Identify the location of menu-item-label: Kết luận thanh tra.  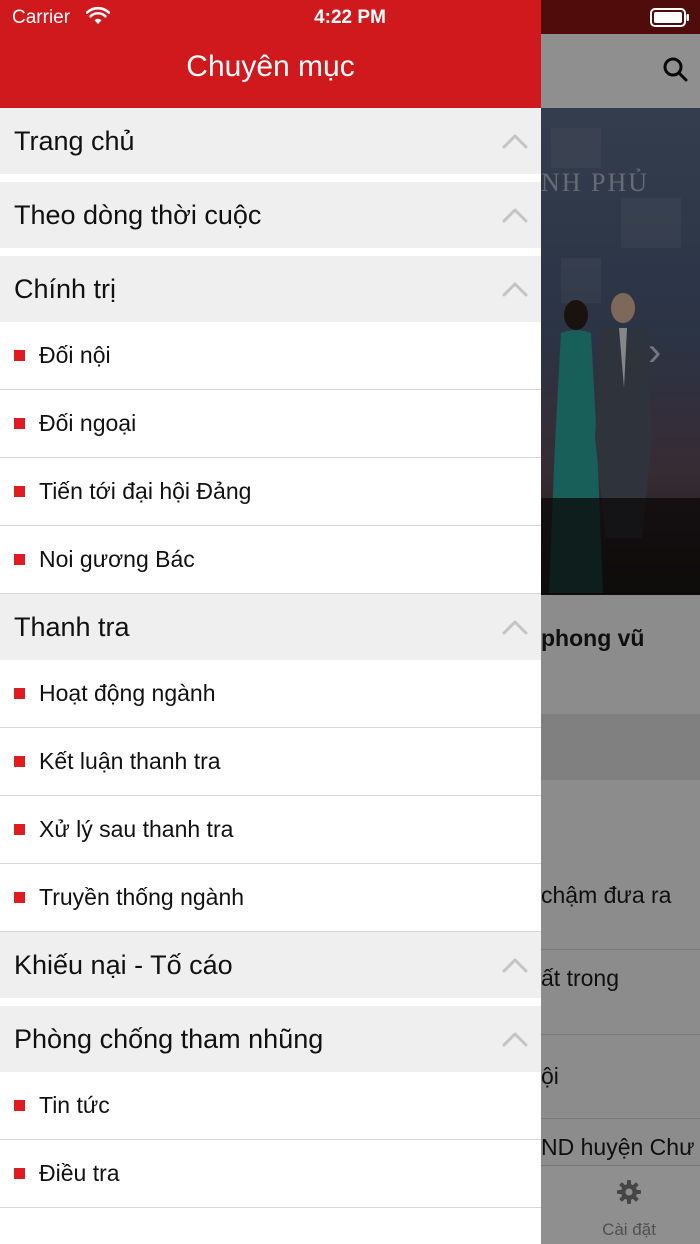
(130, 761).